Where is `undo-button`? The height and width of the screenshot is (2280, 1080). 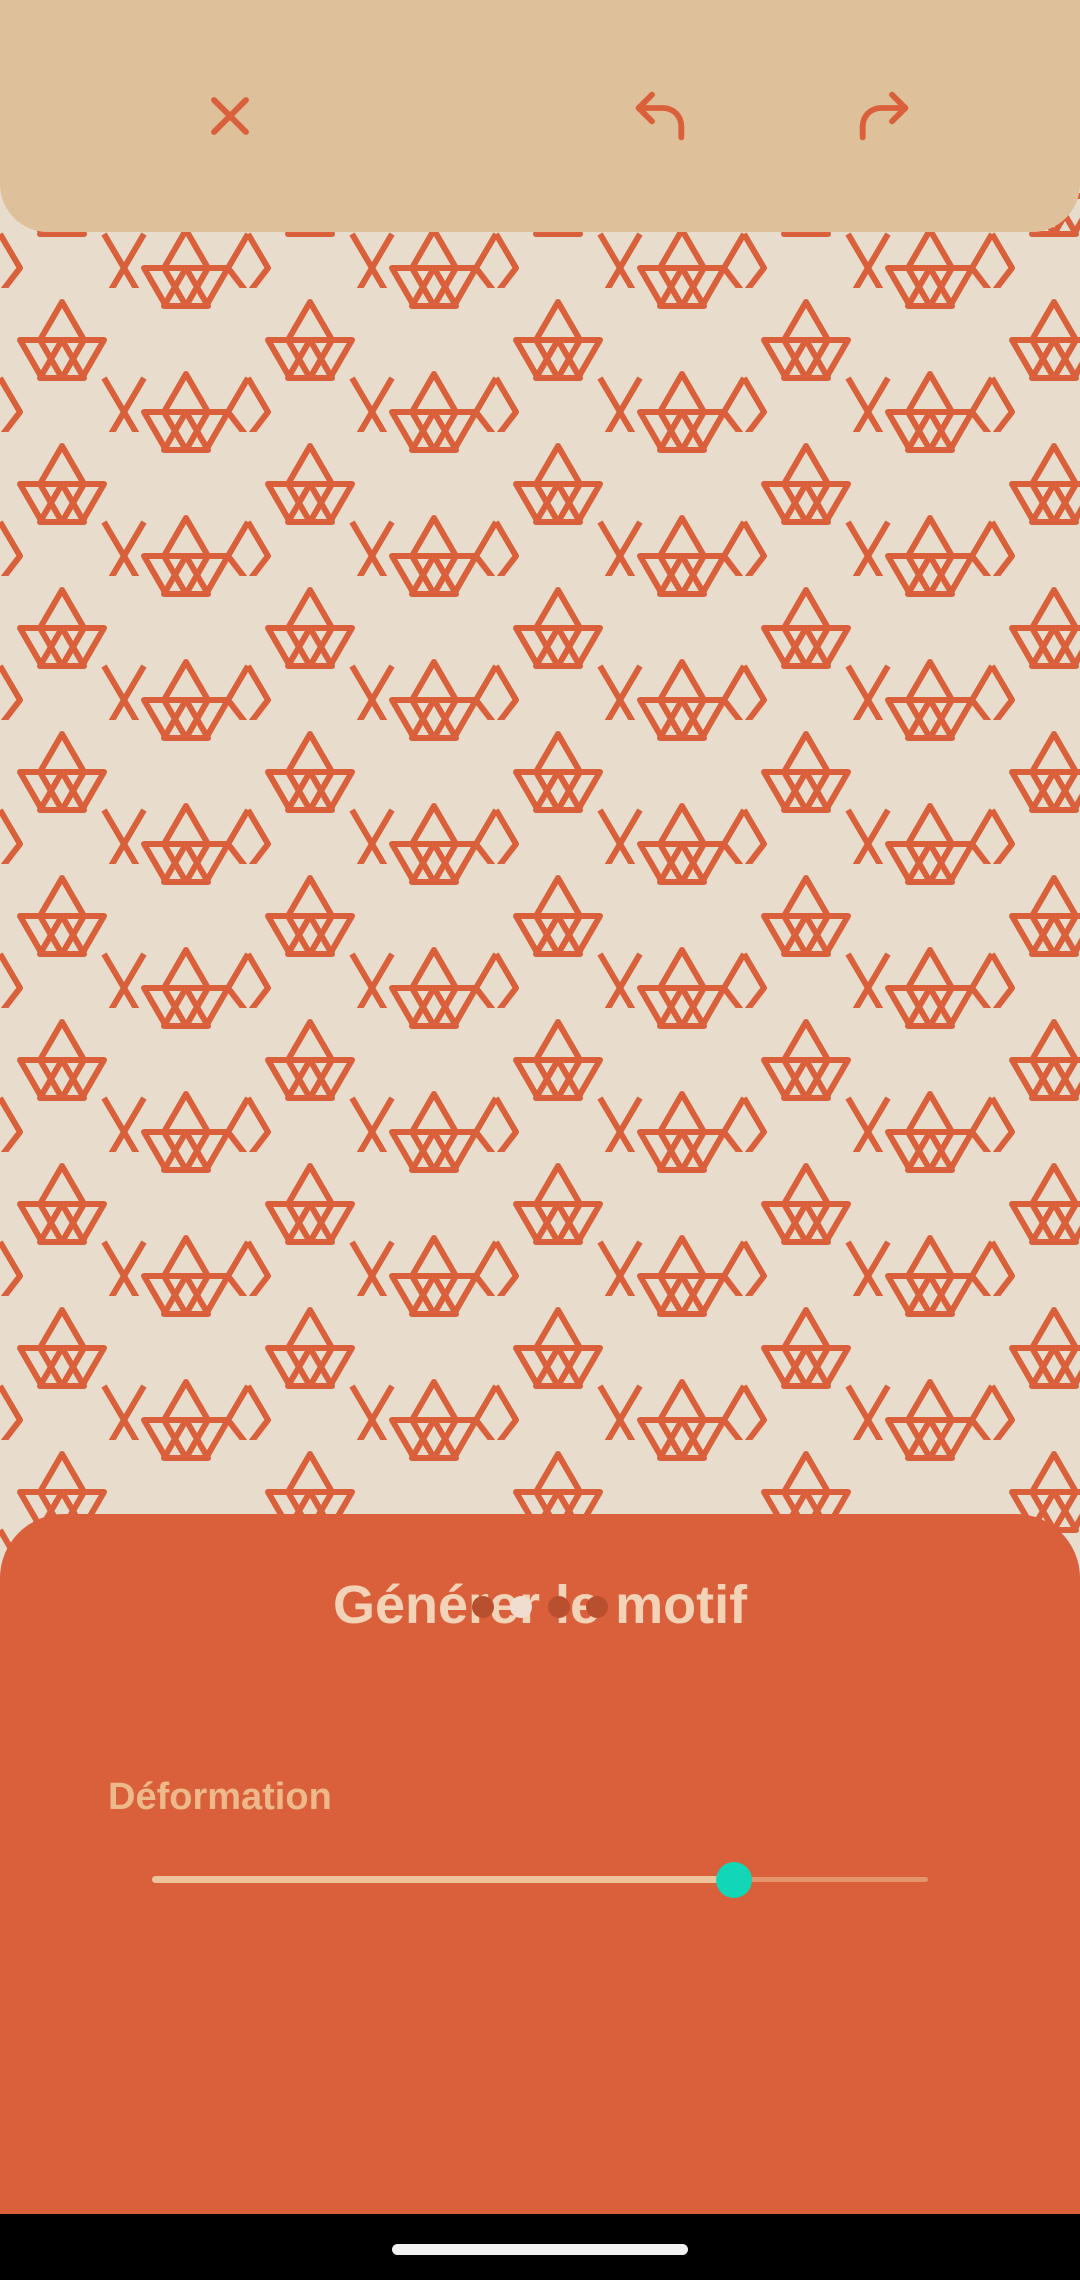
undo-button is located at coordinates (660, 116).